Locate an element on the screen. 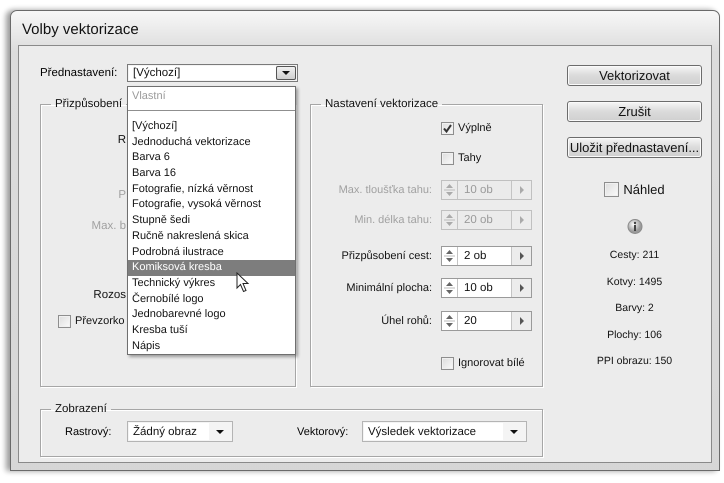 Image resolution: width=724 pixels, height=483 pixels. dialog-button: Vektorizovat is located at coordinates (634, 75).